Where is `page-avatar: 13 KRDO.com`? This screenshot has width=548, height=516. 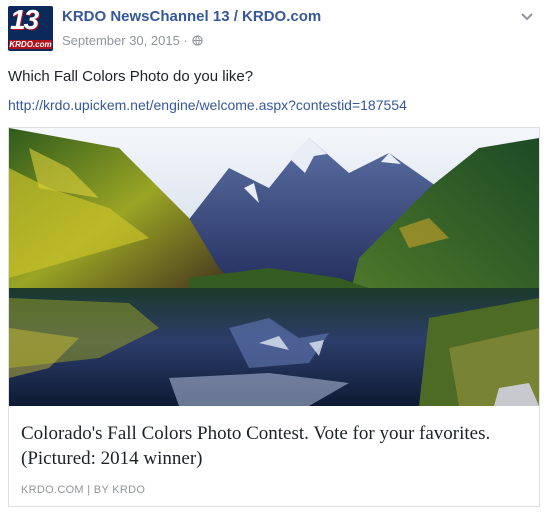 page-avatar: 13 KRDO.com is located at coordinates (30, 28).